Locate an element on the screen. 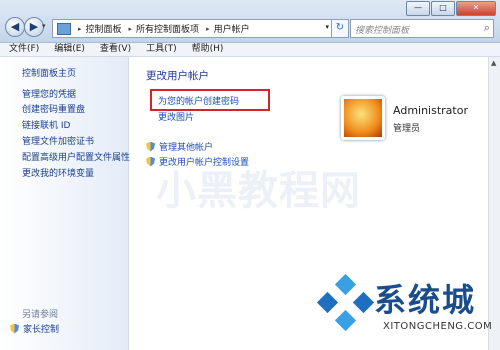 The height and width of the screenshot is (350, 500). close-button: ✕ is located at coordinates (476, 8).